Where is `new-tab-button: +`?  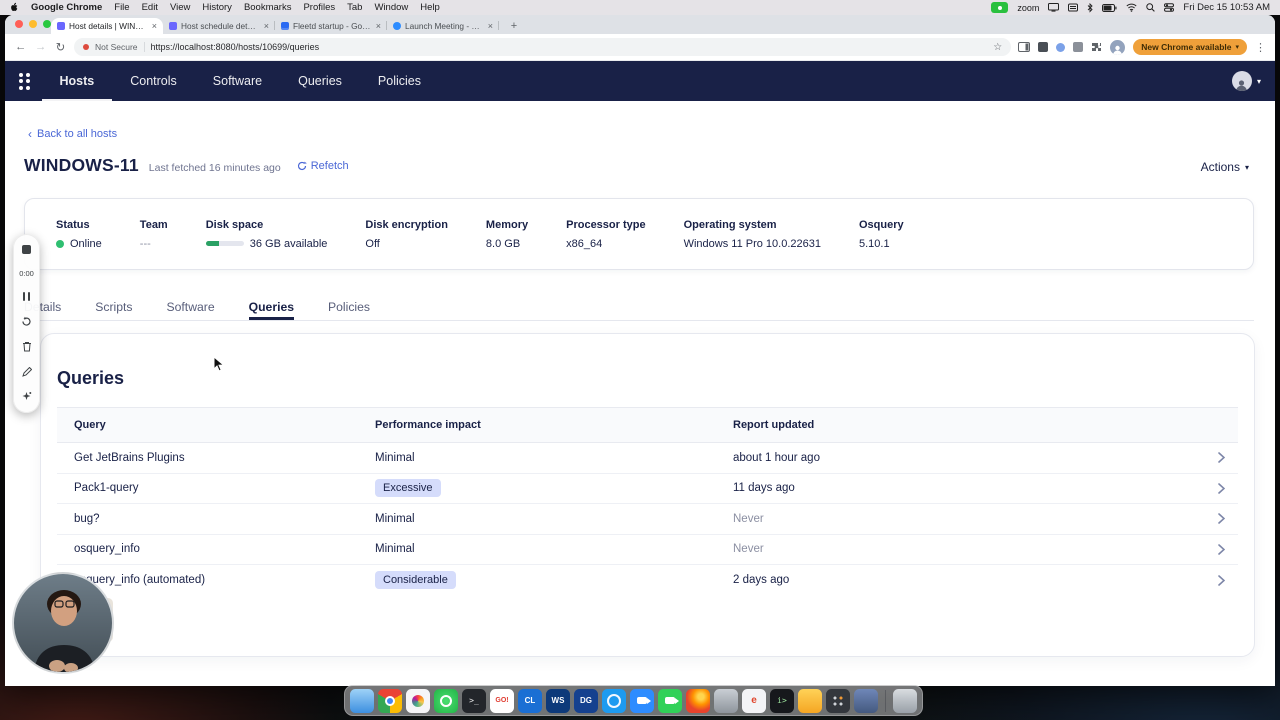
new-tab-button: + is located at coordinates (514, 26).